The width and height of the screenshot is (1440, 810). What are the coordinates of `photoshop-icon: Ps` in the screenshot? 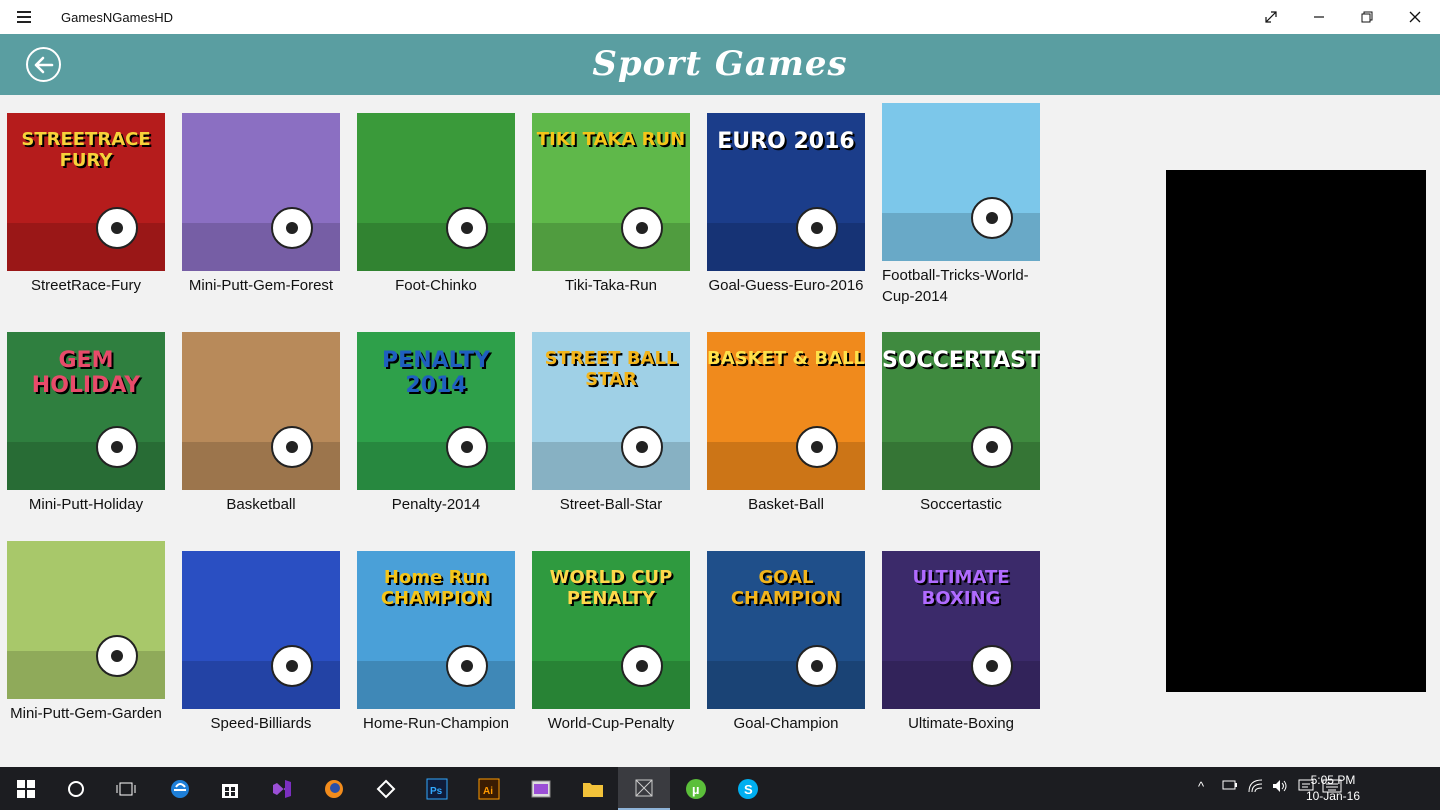 It's located at (437, 788).